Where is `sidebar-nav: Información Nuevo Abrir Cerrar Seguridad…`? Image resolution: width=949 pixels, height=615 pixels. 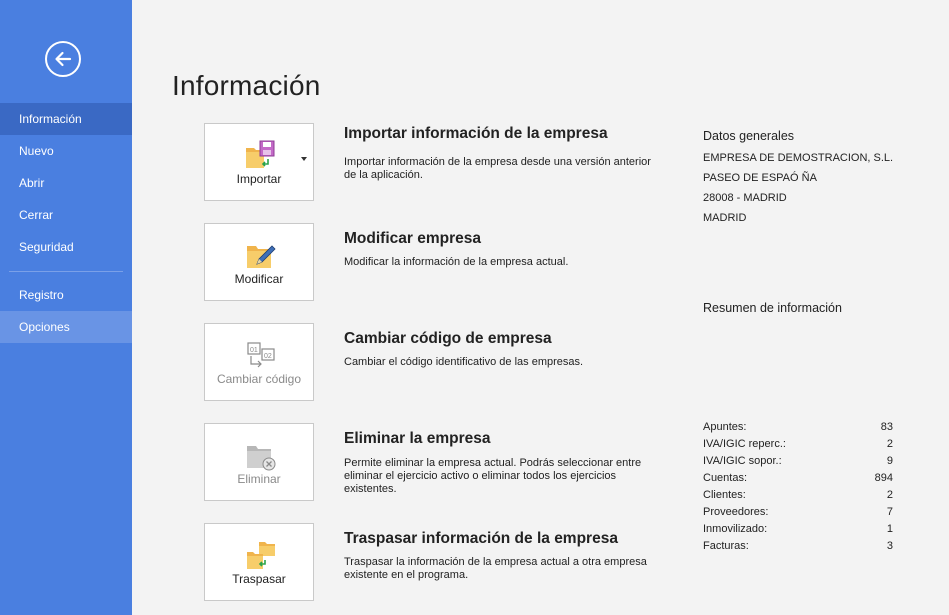 sidebar-nav: Información Nuevo Abrir Cerrar Seguridad… is located at coordinates (66, 223).